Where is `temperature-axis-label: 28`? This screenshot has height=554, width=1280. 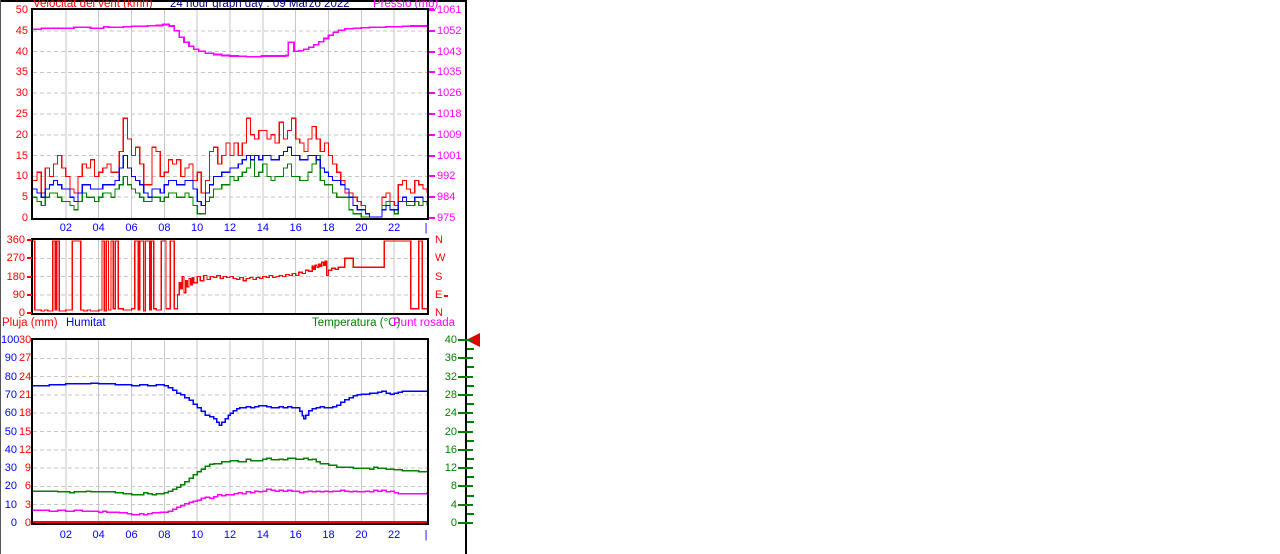 temperature-axis-label: 28 is located at coordinates (450, 394).